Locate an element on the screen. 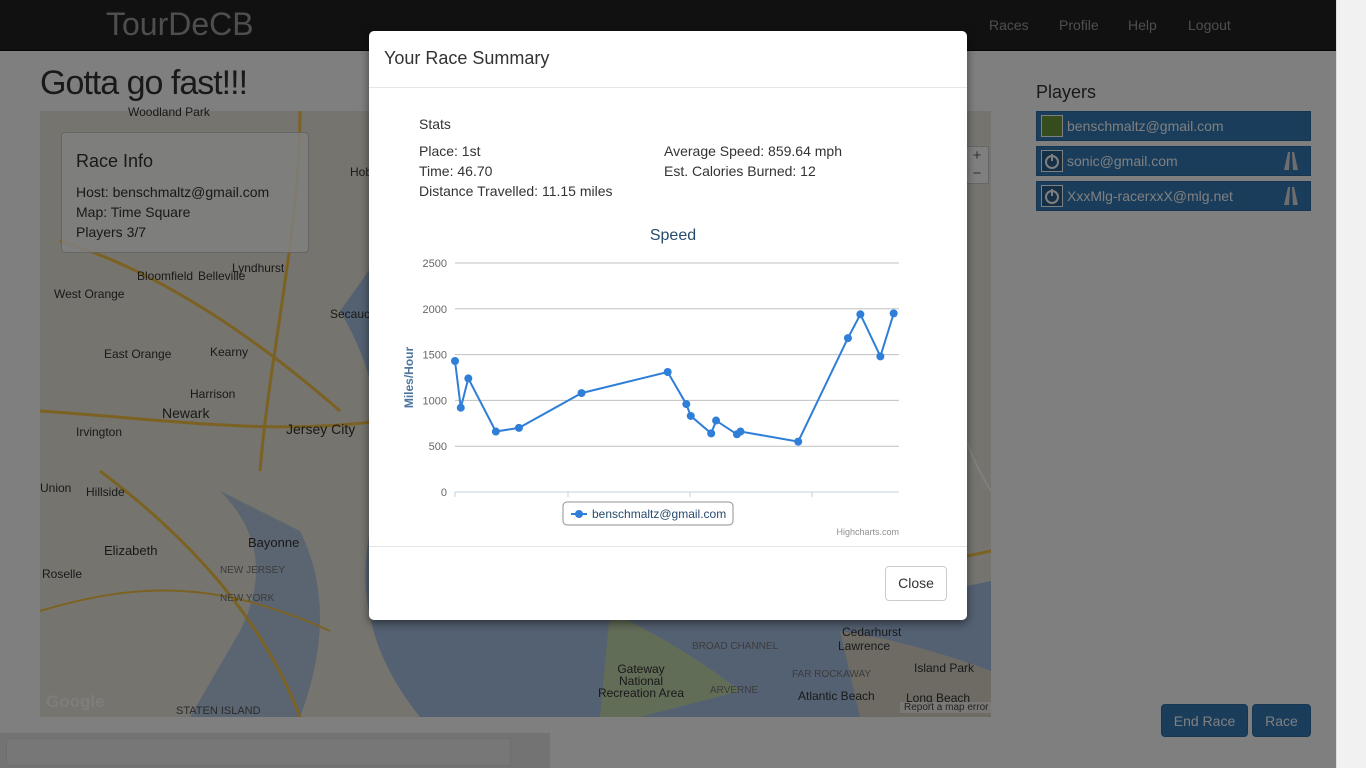  stat-calories: Est. Calories Burned: 12 is located at coordinates (740, 171).